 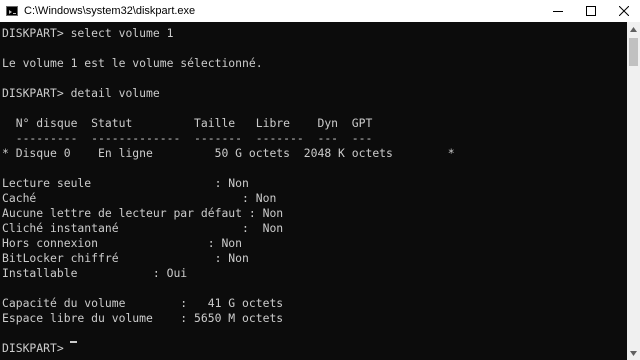 I want to click on console-app-icon, so click(x=12, y=11).